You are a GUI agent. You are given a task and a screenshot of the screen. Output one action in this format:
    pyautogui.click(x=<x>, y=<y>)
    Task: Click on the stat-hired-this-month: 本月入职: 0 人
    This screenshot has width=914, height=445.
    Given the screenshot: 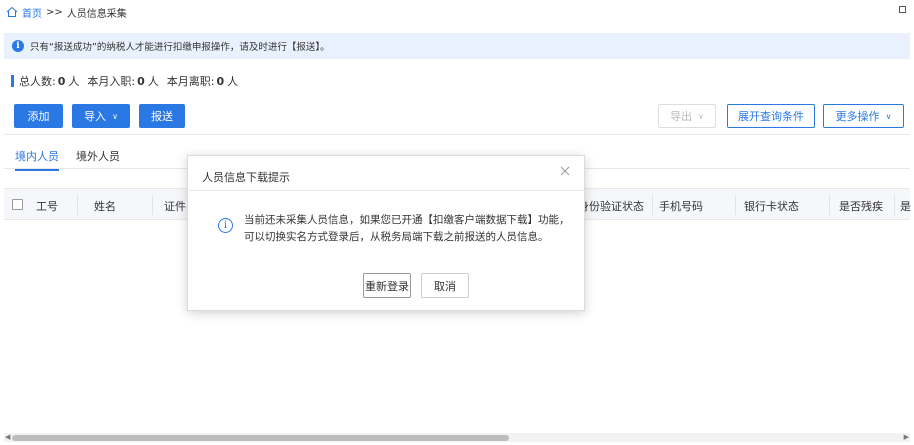 What is the action you would take?
    pyautogui.click(x=123, y=81)
    